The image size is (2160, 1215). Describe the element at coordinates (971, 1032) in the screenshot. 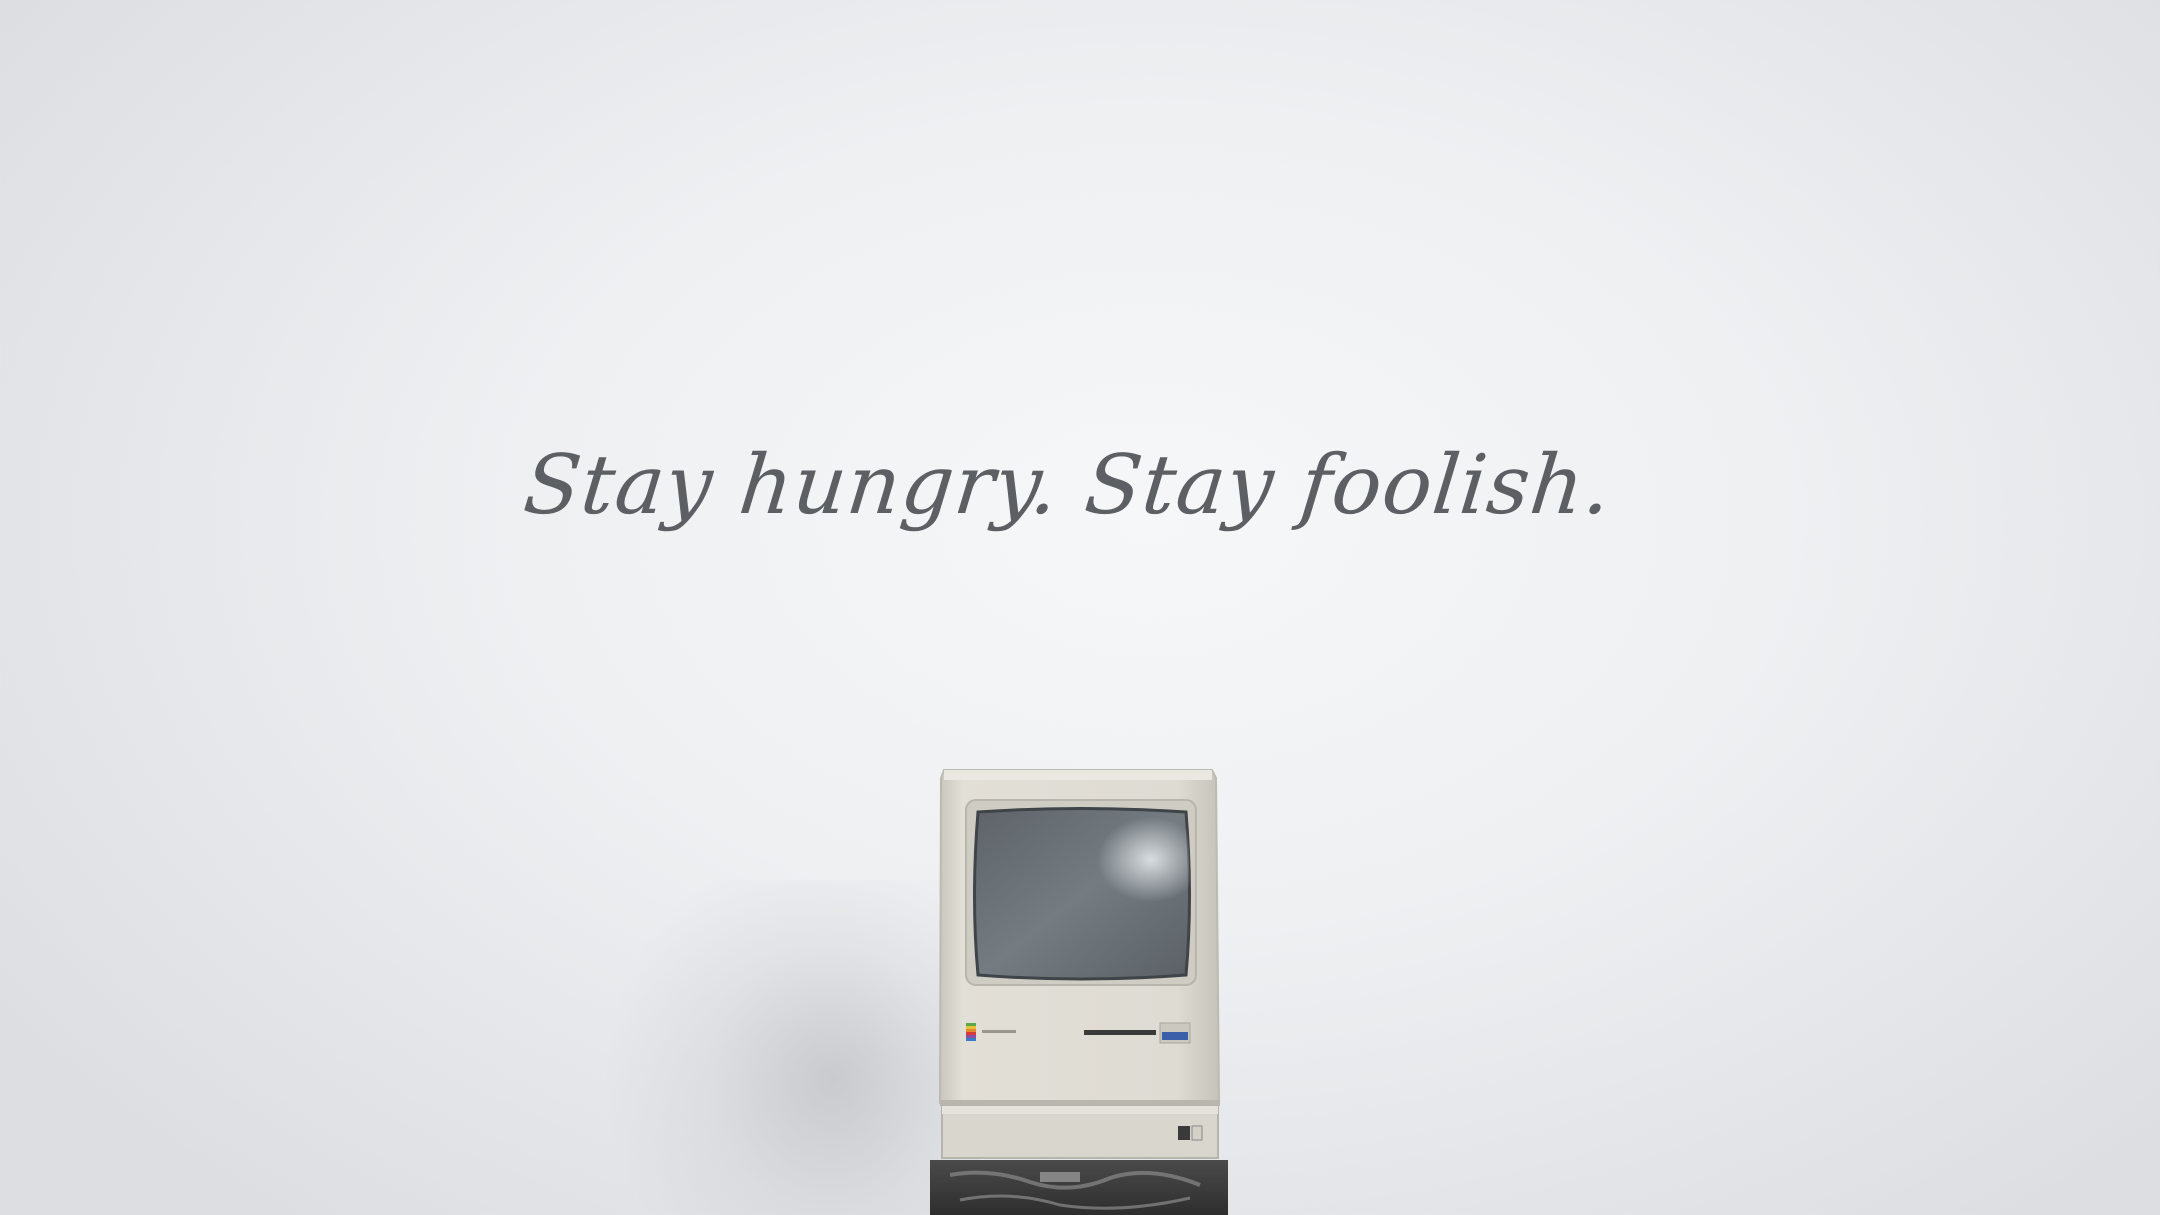

I see `apple-logo-icon` at that location.